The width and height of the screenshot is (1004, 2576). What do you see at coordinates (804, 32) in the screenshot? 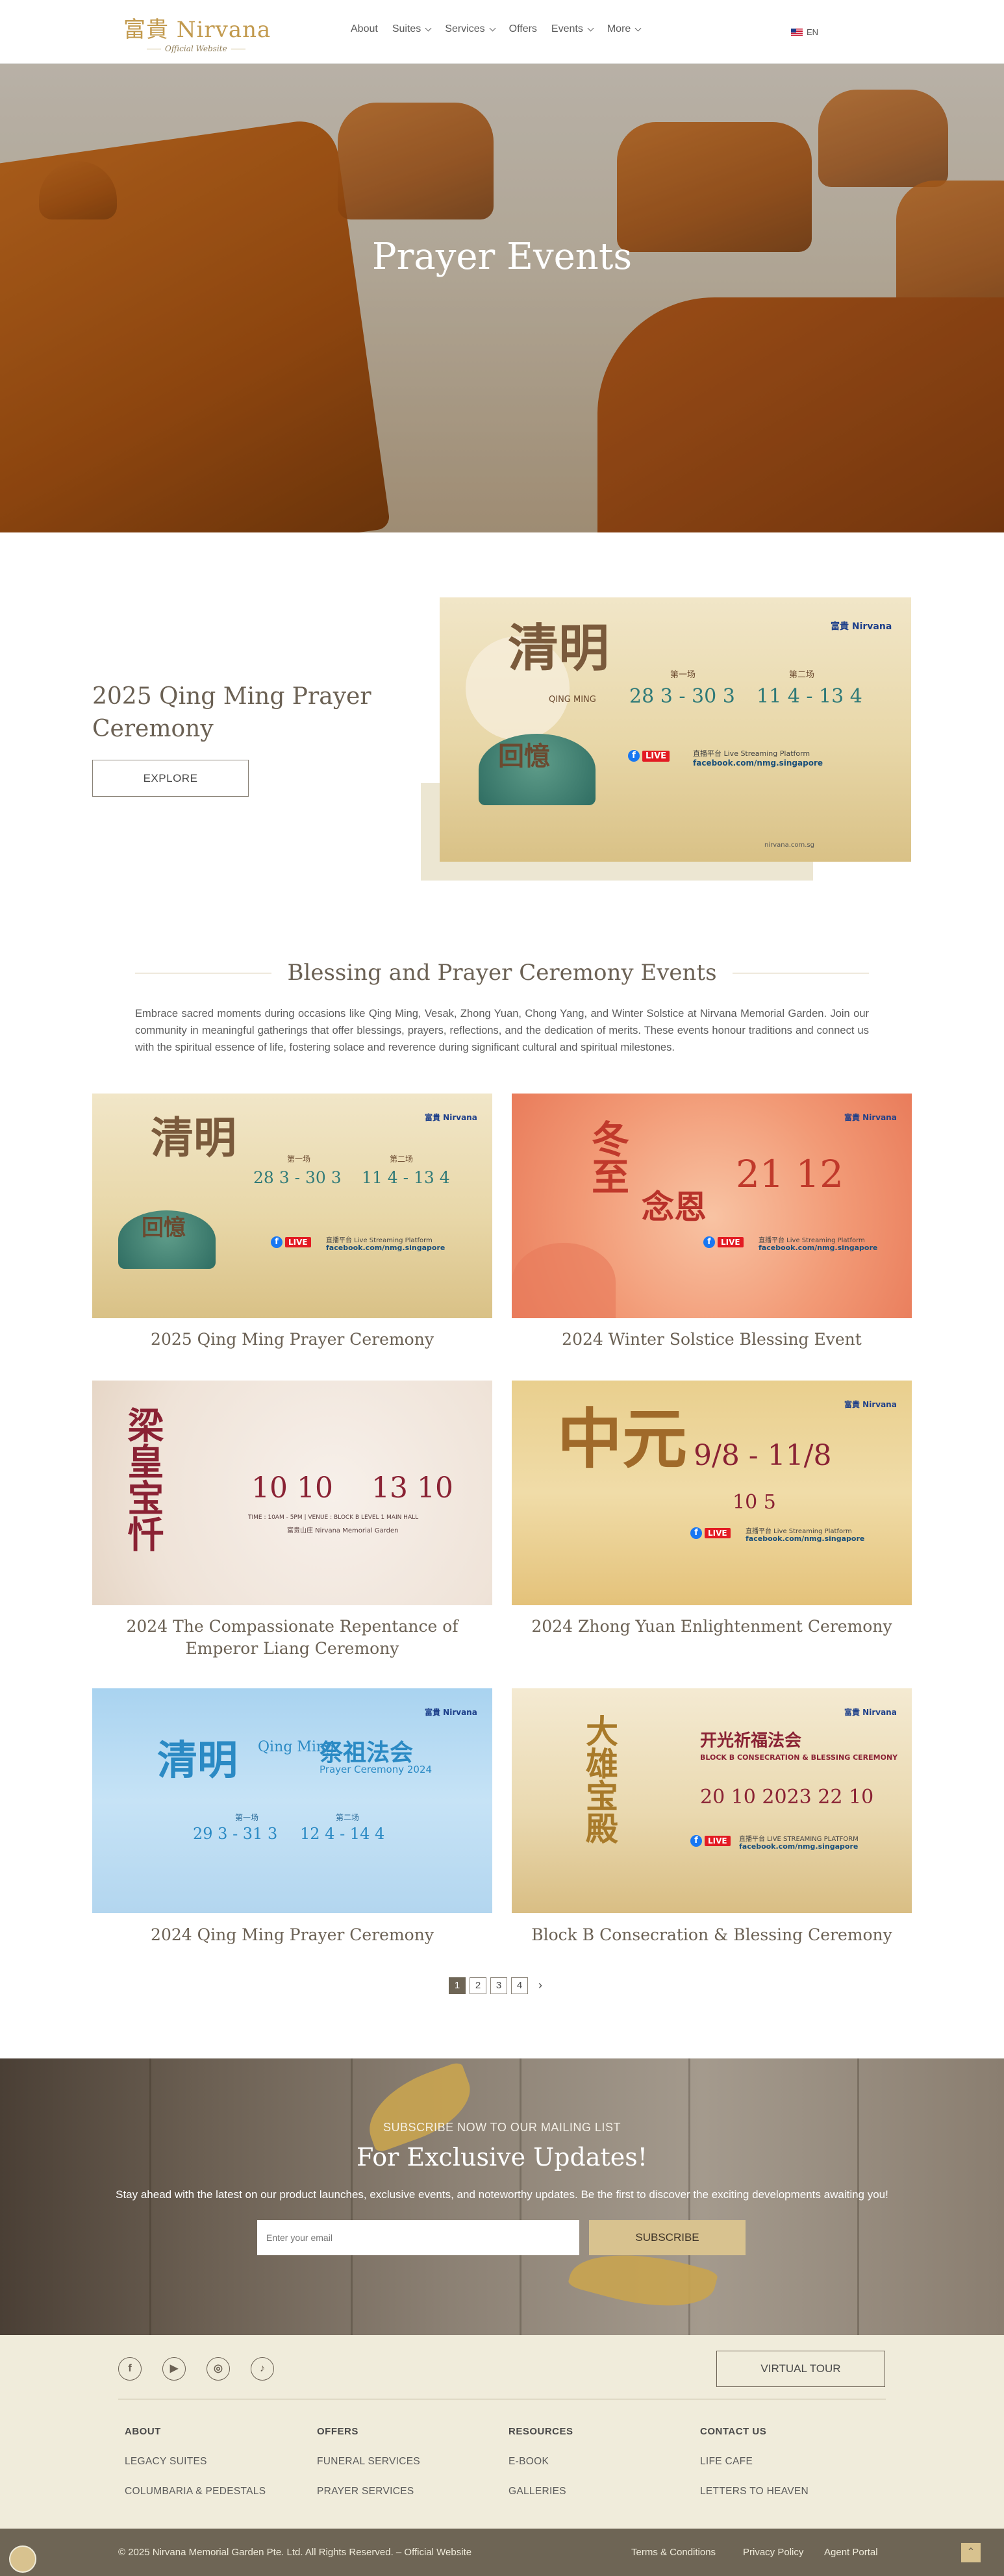
I see `language-switcher: EN` at bounding box center [804, 32].